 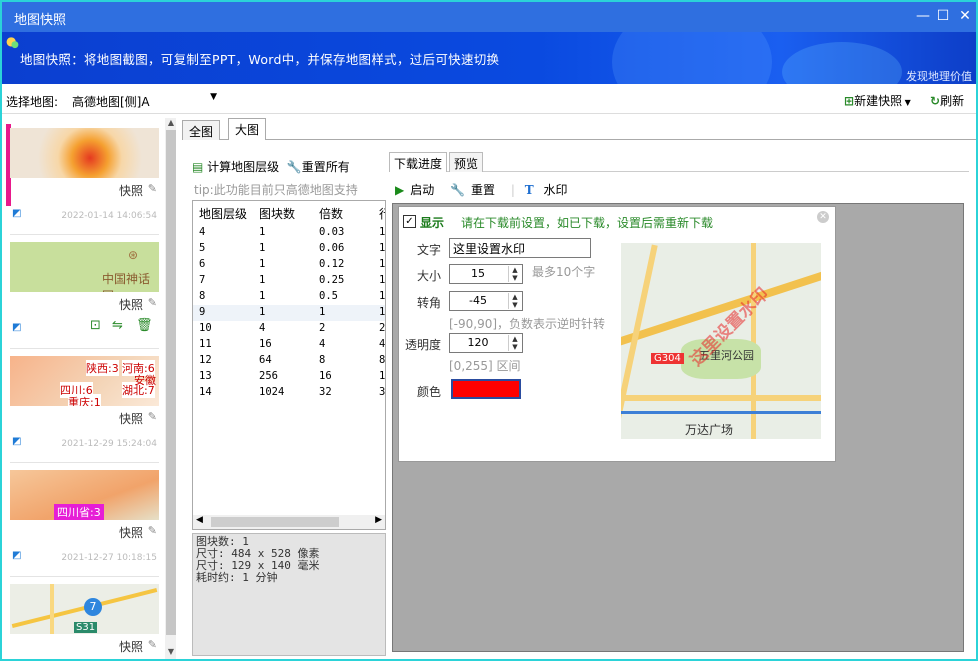 I want to click on tab-preview: 预览, so click(x=466, y=162).